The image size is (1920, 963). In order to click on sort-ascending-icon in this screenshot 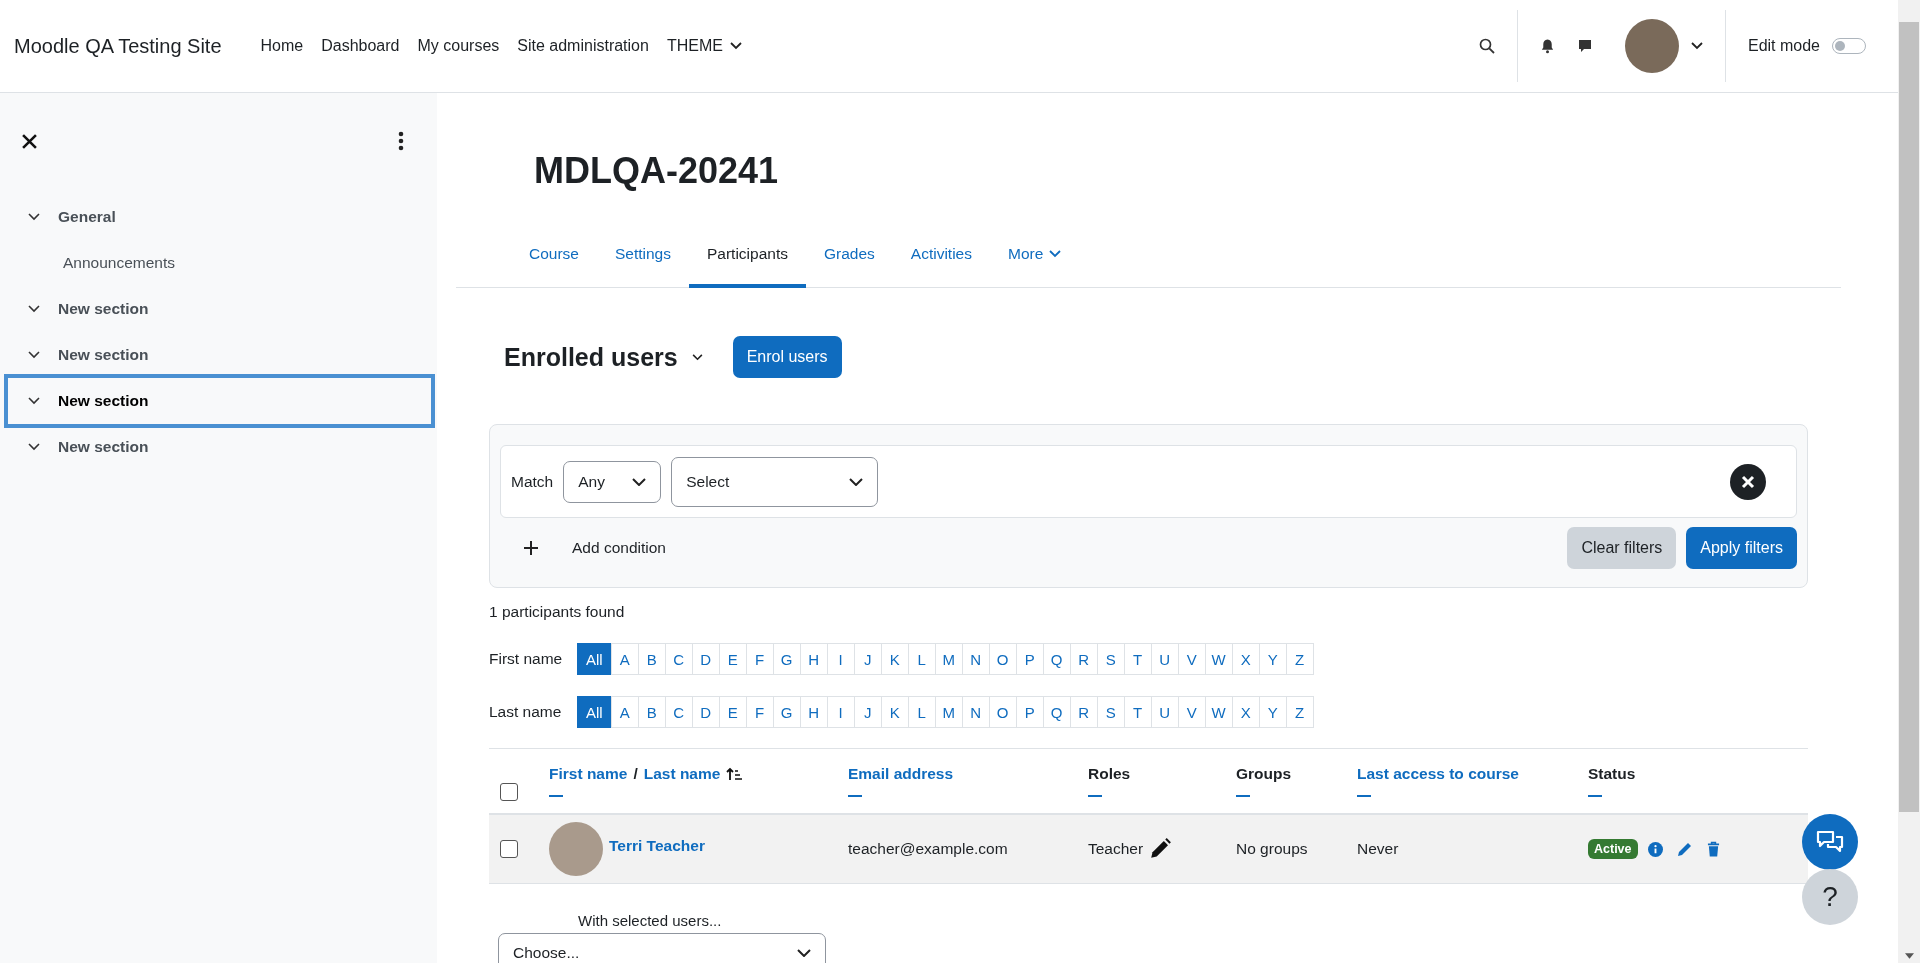, I will do `click(734, 774)`.